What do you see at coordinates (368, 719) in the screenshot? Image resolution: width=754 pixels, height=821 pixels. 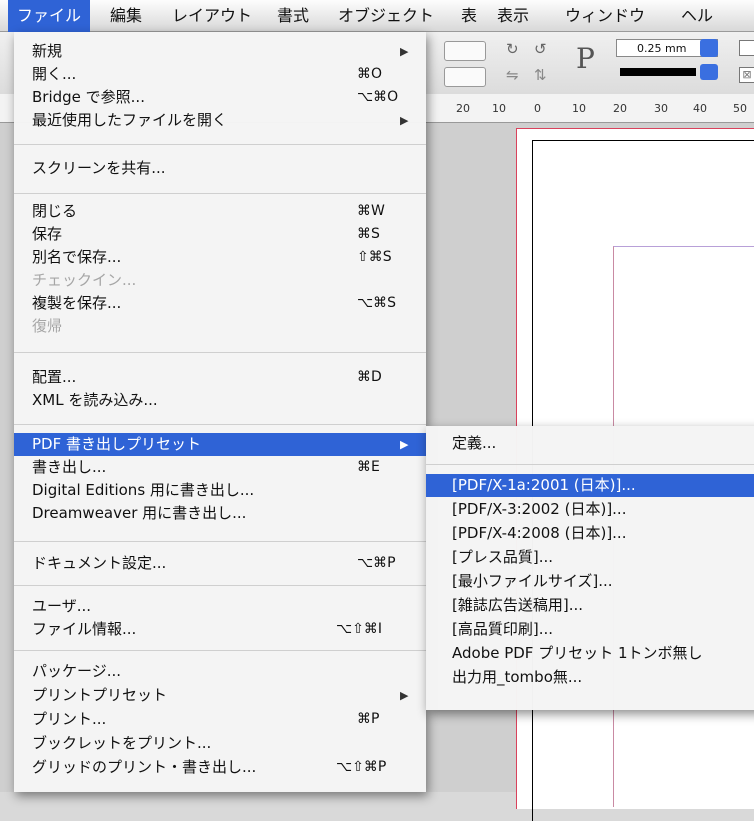 I see `menu-item-shortcut: ⌘P` at bounding box center [368, 719].